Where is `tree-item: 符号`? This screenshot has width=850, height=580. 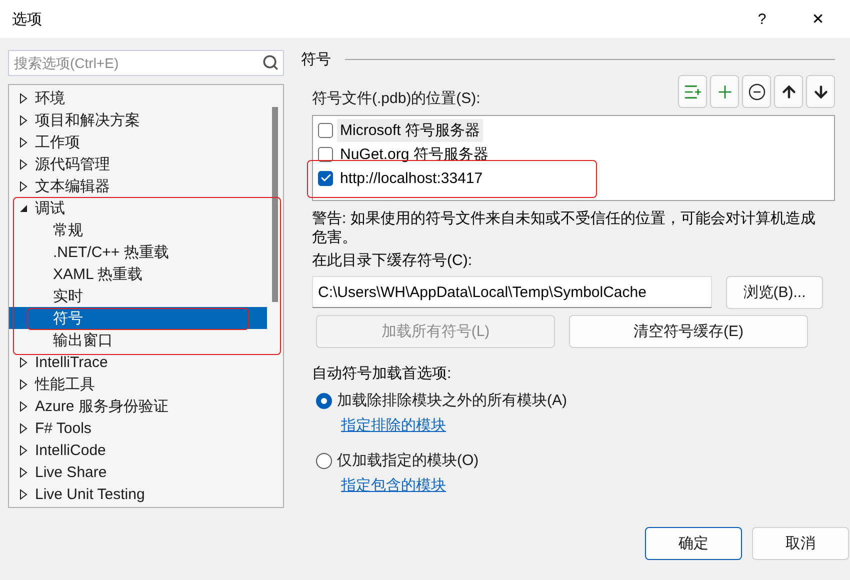
tree-item: 符号 is located at coordinates (138, 318).